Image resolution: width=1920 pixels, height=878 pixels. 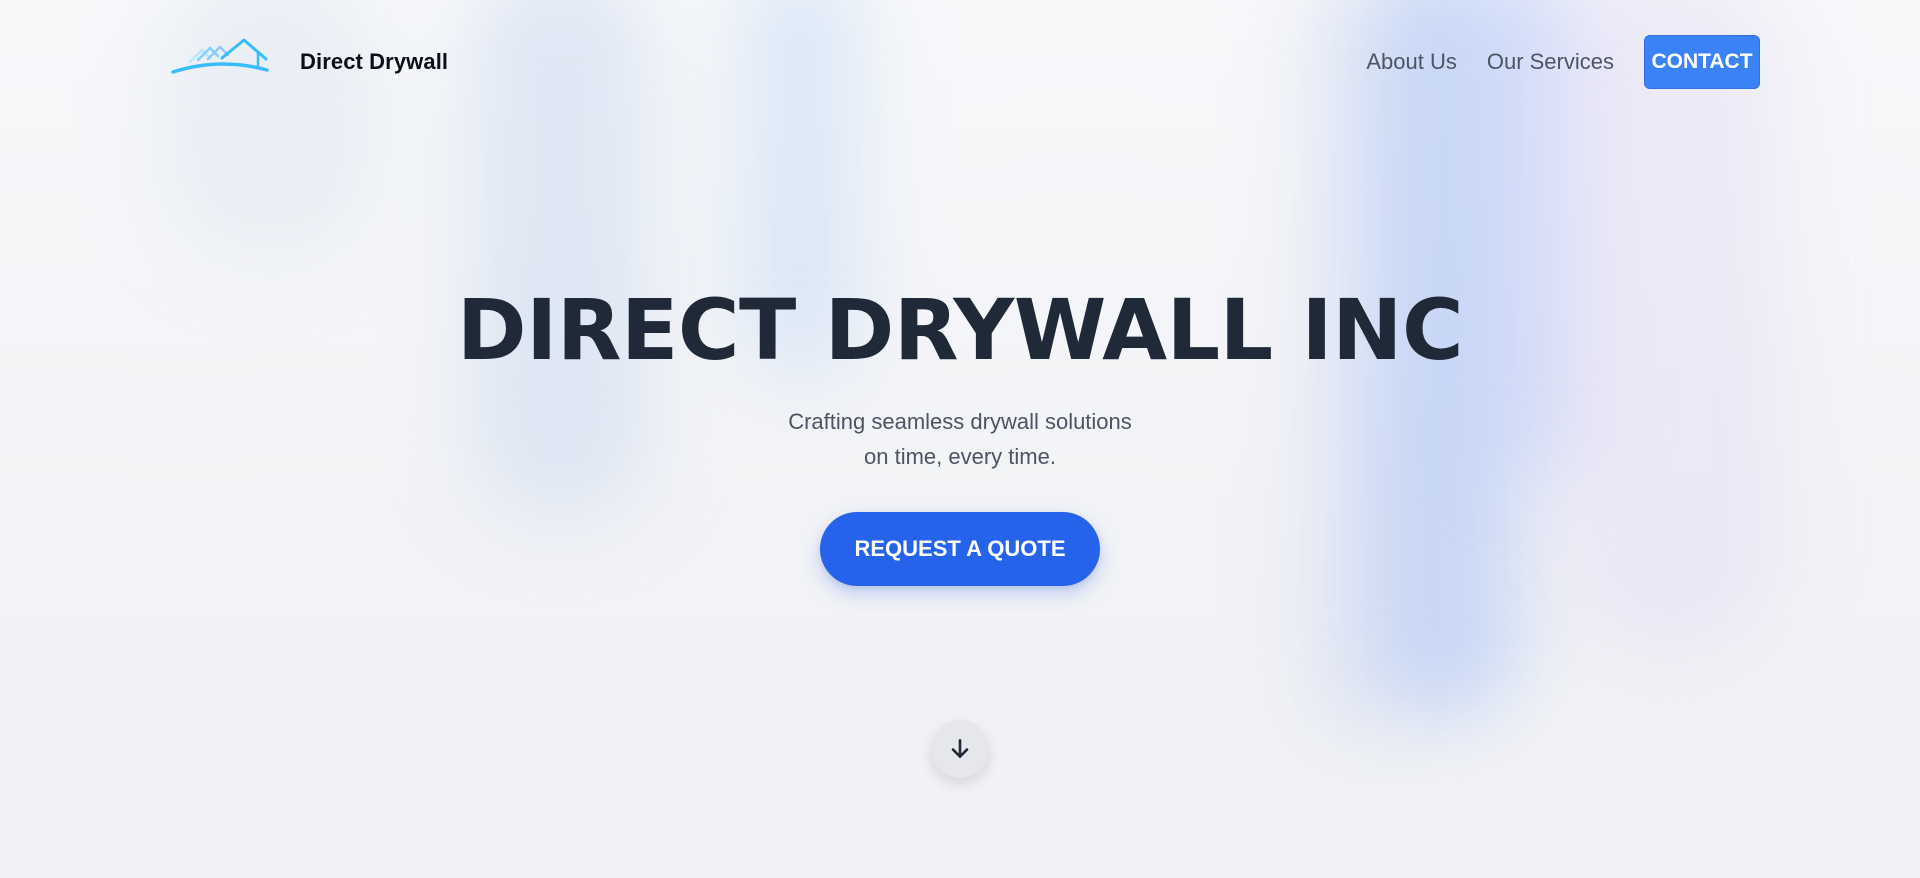 What do you see at coordinates (960, 330) in the screenshot?
I see `hero-title: DIRECT DRYWALL INC` at bounding box center [960, 330].